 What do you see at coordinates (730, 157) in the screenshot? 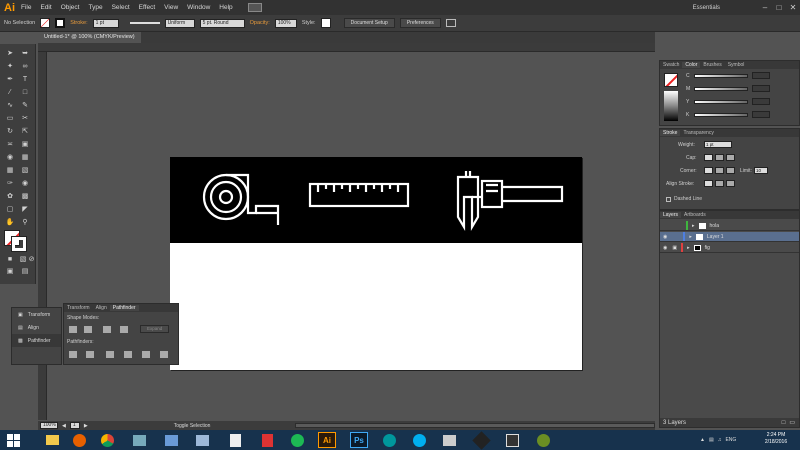
I see `cap-square-icon` at bounding box center [730, 157].